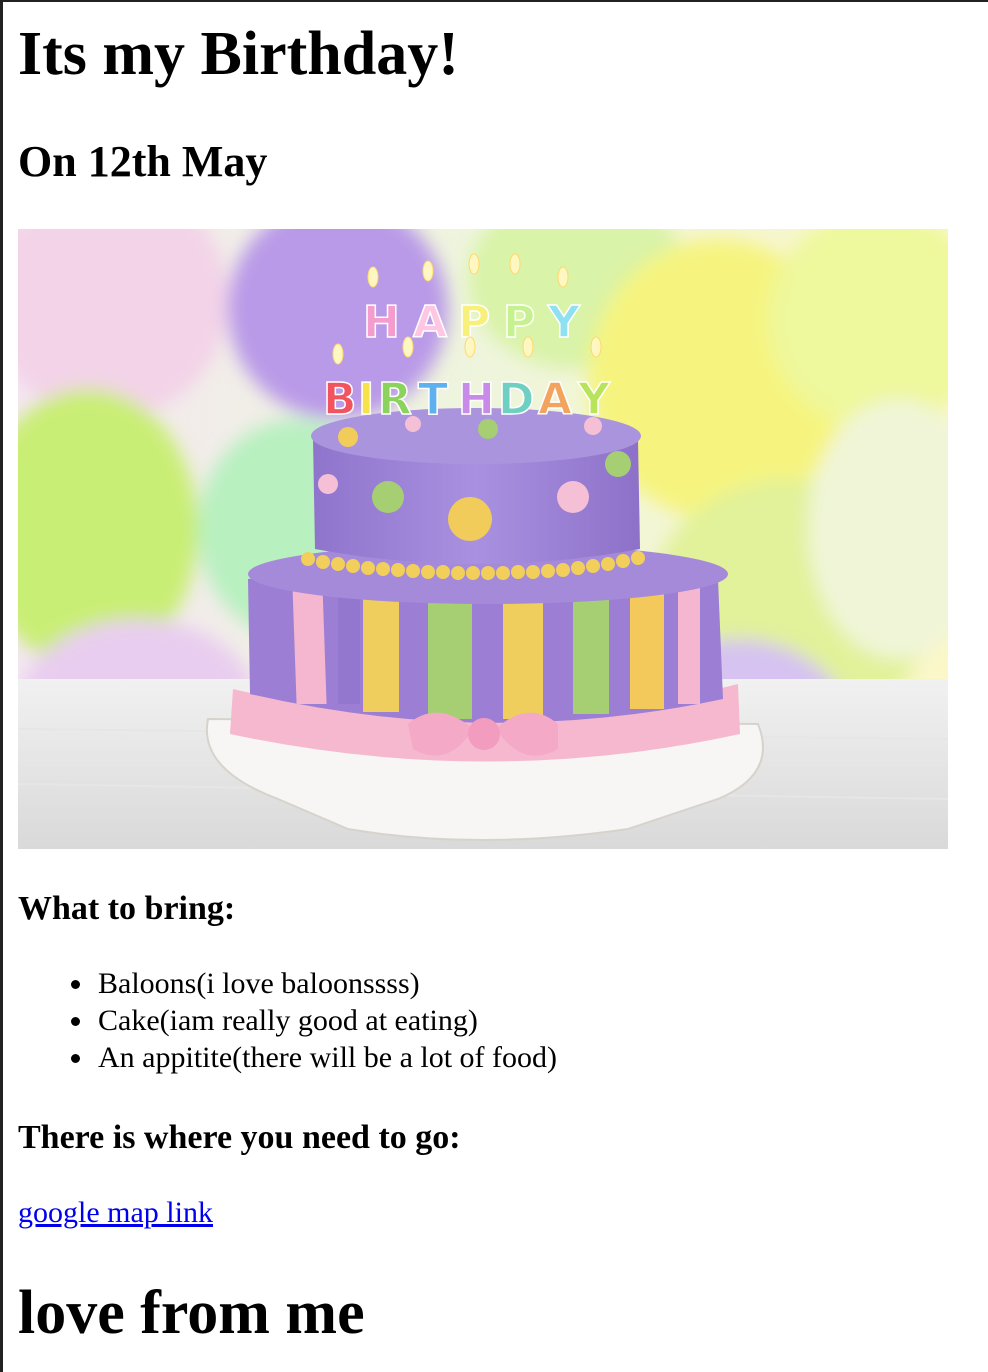 The height and width of the screenshot is (1372, 988). Describe the element at coordinates (395, 399) in the screenshot. I see `svg-text: R` at that location.